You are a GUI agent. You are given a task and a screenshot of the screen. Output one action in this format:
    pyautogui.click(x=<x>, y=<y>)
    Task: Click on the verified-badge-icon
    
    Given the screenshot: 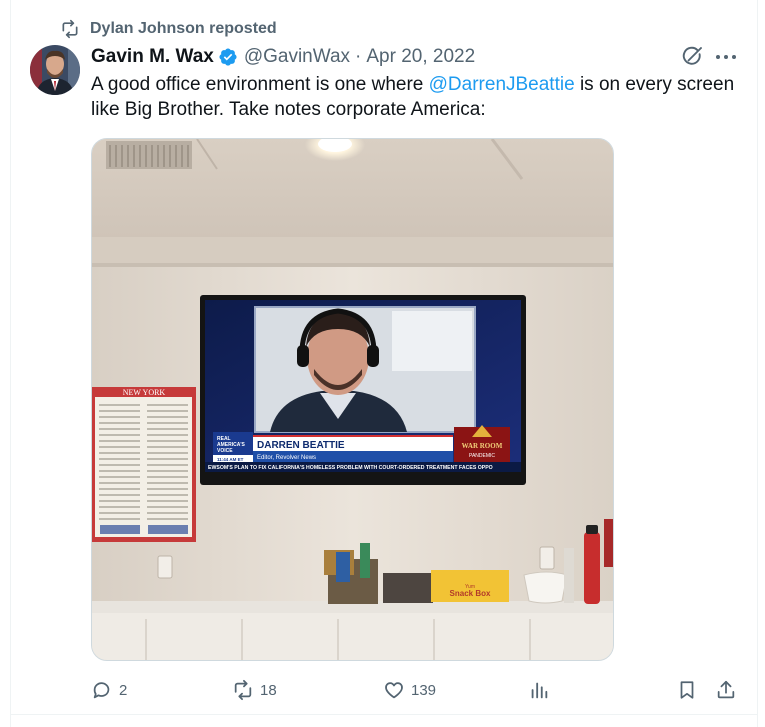 What is the action you would take?
    pyautogui.click(x=228, y=57)
    